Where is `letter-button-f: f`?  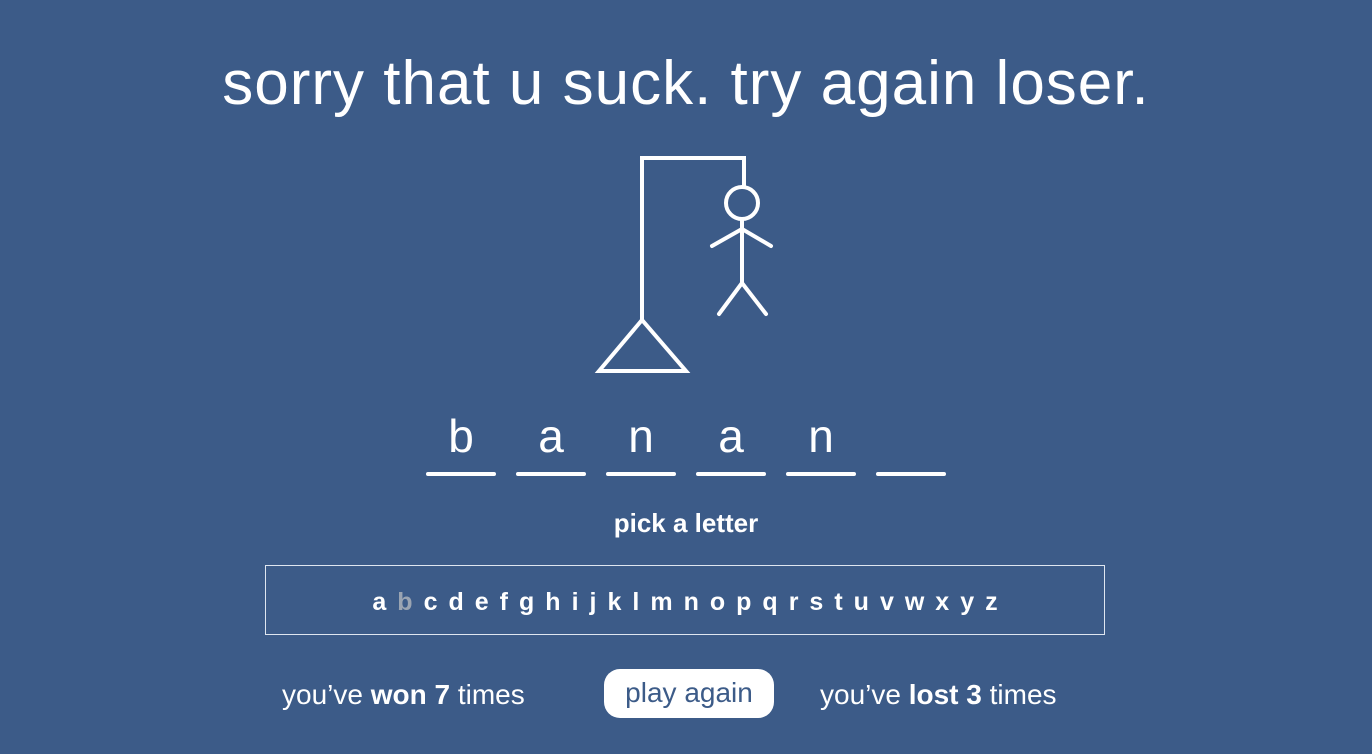
letter-button-f: f is located at coordinates (504, 600).